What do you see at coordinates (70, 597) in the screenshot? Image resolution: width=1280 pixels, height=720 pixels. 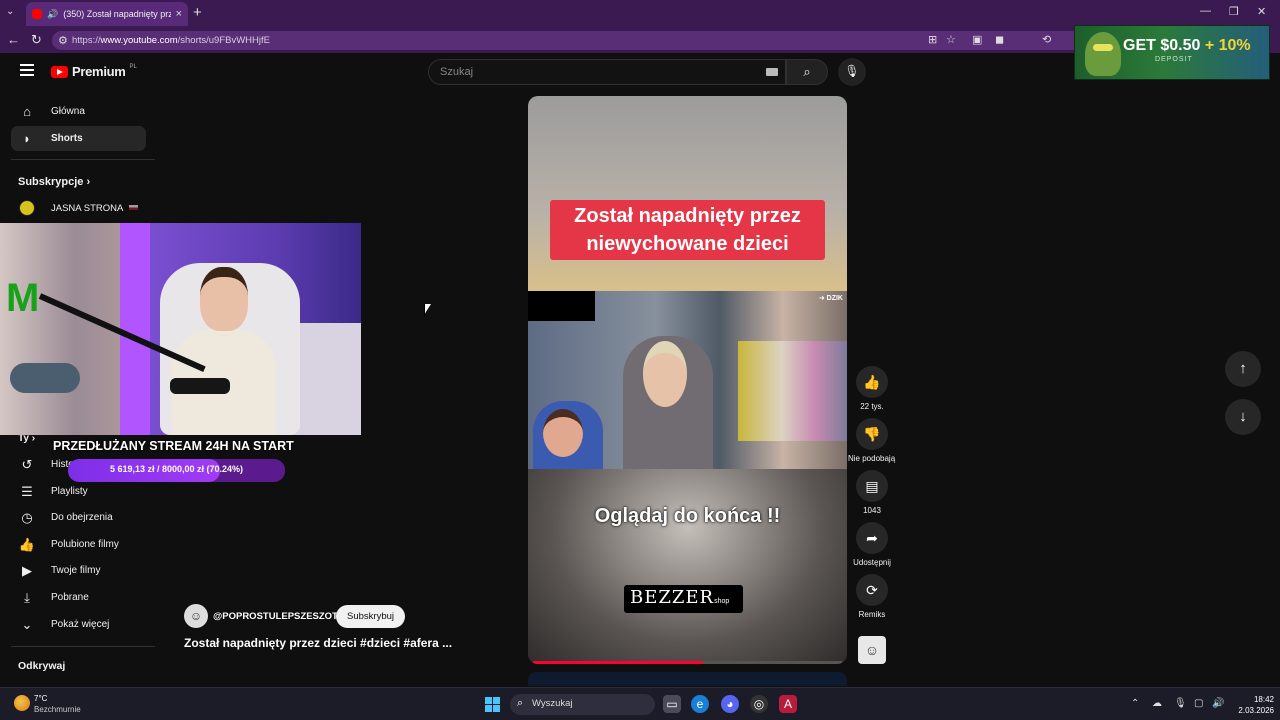 I see `sidebar-item-label: Pobrane` at bounding box center [70, 597].